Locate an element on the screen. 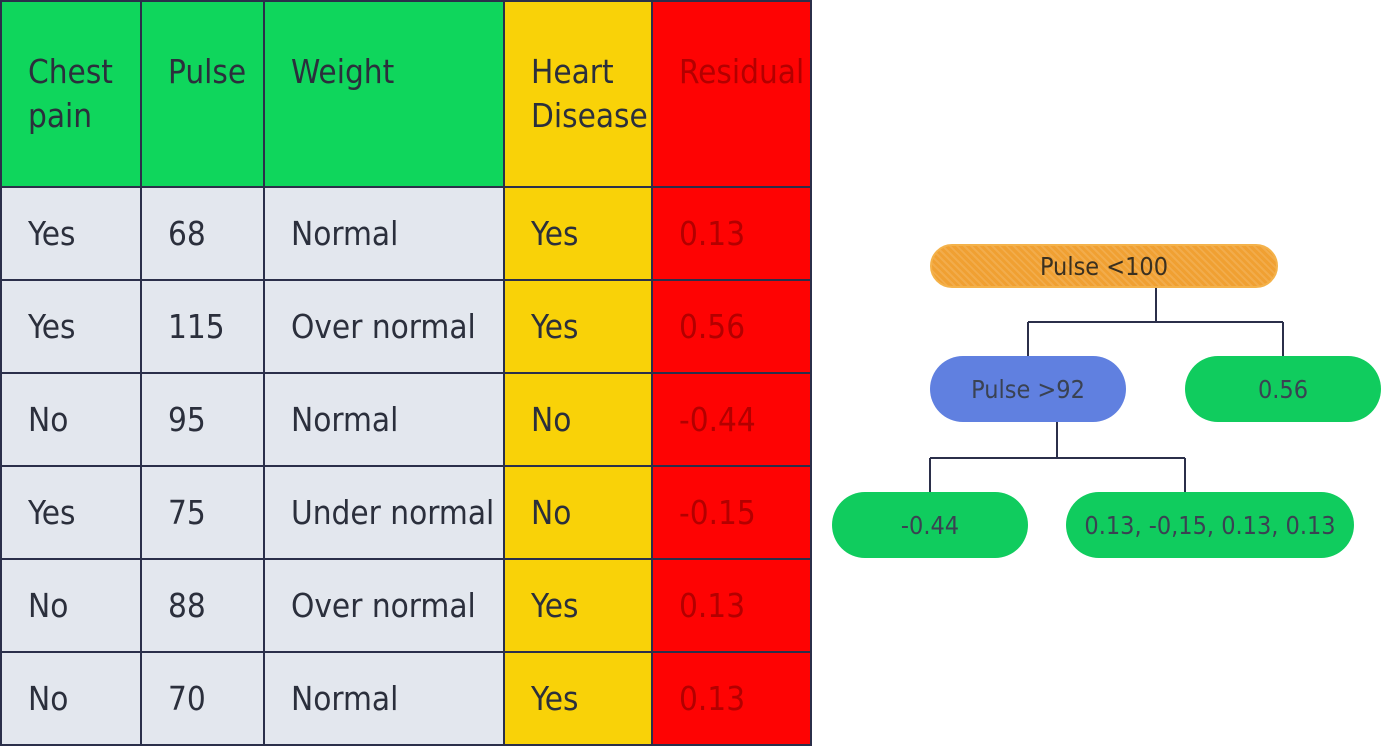 This screenshot has height=746, width=1400. table-row: Yes 68 Normal Yes 0.13 is located at coordinates (406, 233).